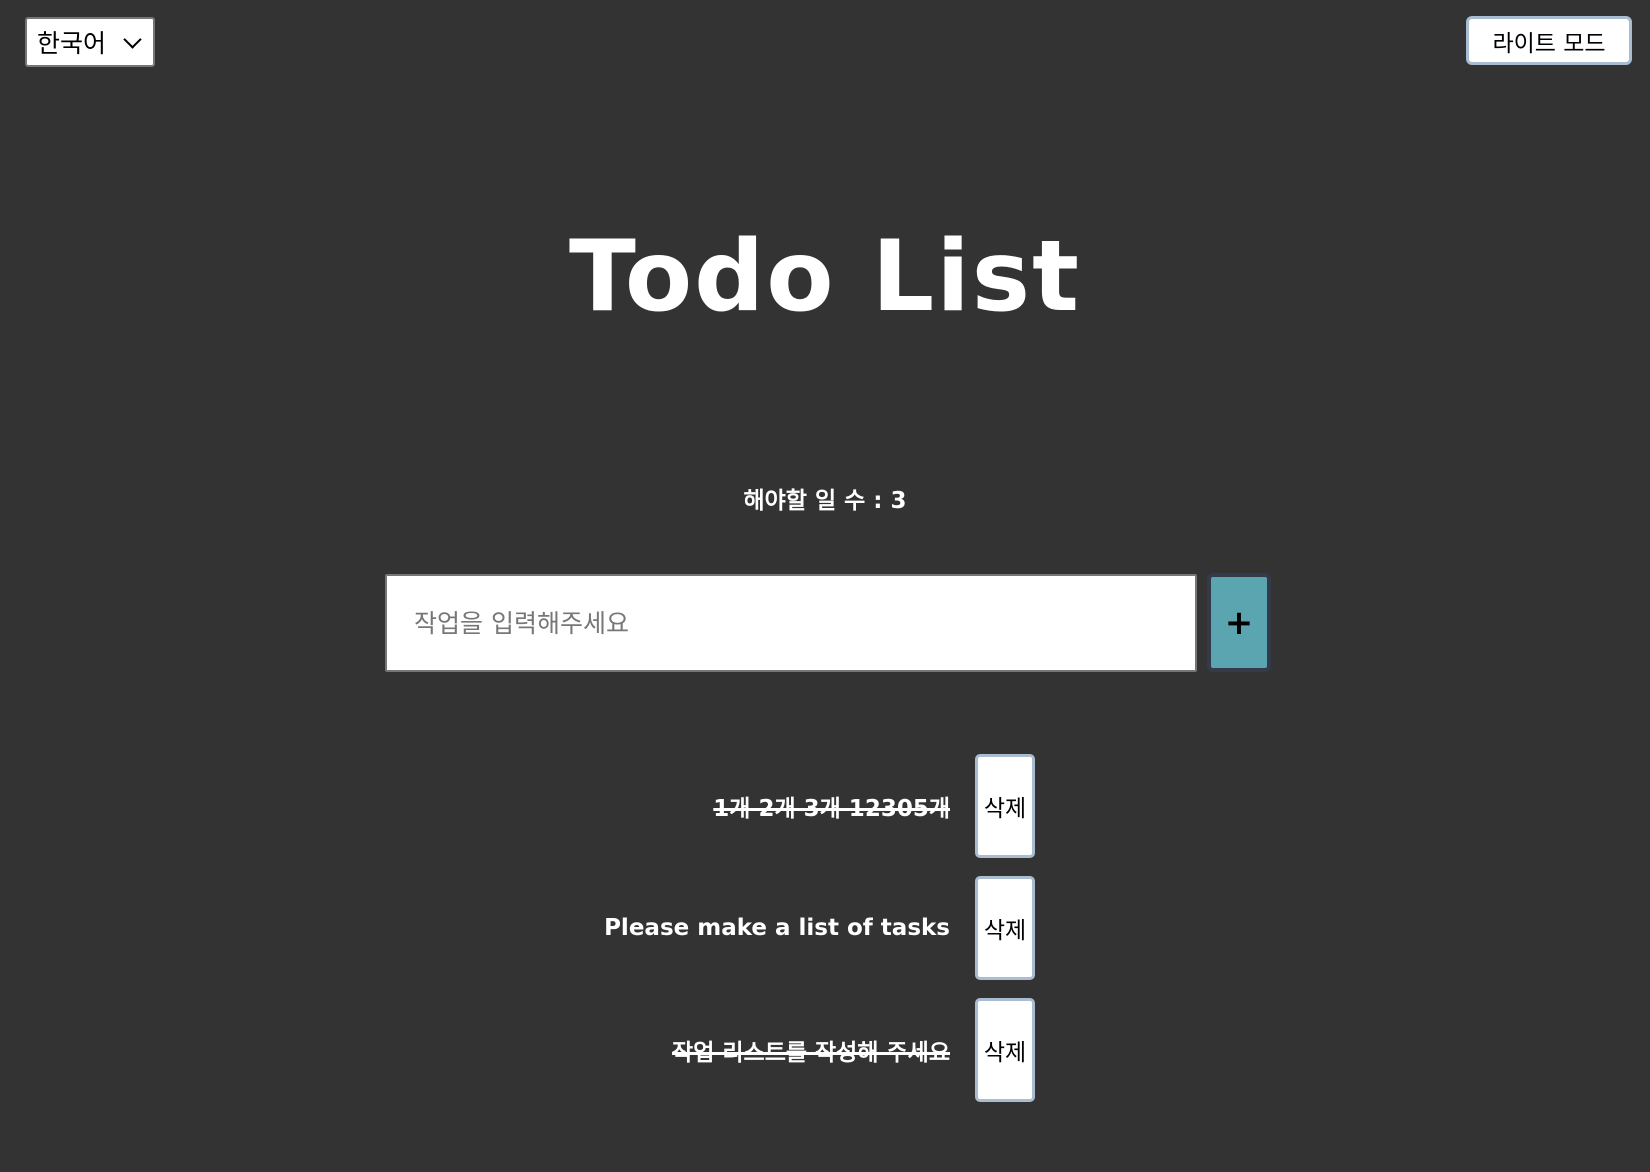 The width and height of the screenshot is (1650, 1172). Describe the element at coordinates (825, 277) in the screenshot. I see `page-title: Todo List` at that location.